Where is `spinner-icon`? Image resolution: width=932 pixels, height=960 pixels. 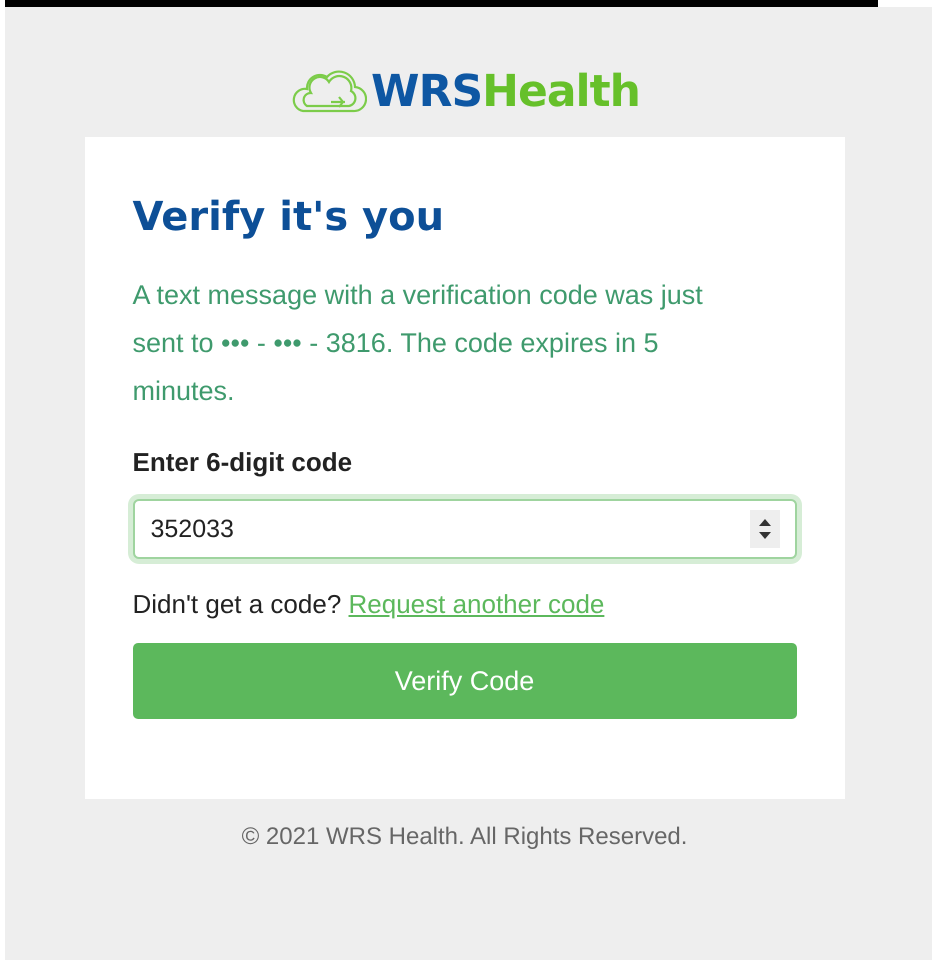 spinner-icon is located at coordinates (765, 529).